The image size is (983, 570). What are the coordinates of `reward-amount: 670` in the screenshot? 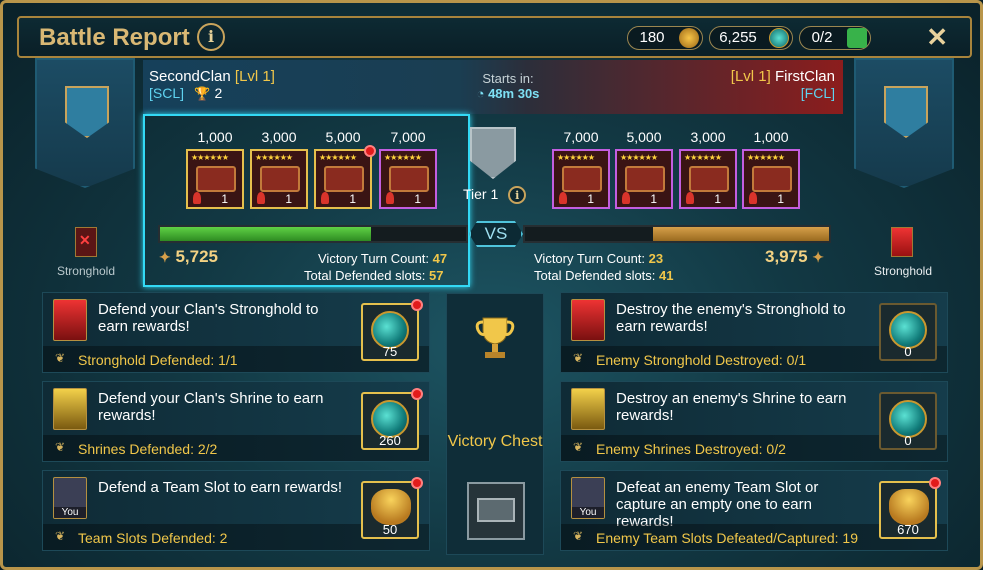 It's located at (908, 529).